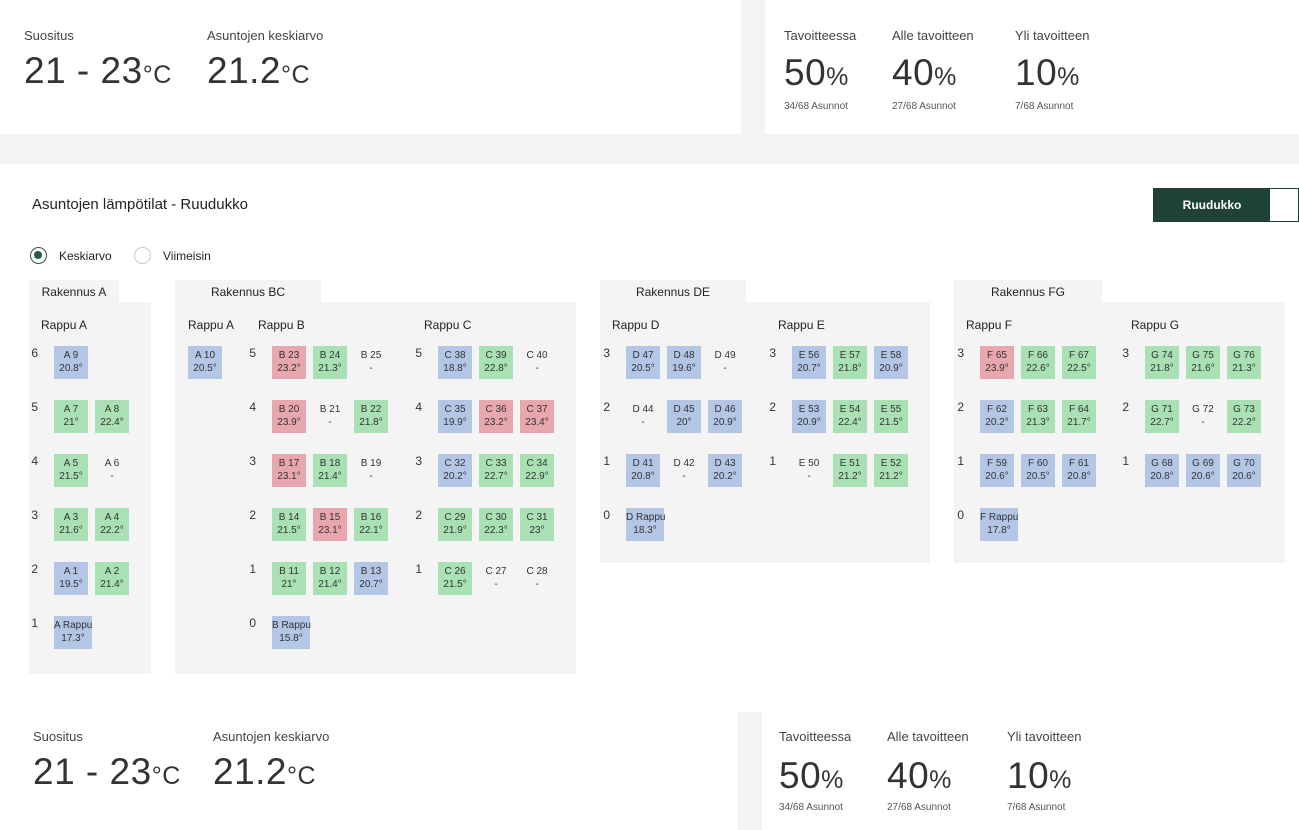 This screenshot has width=1299, height=830. I want to click on apartment-cell: E 53 20.9°, so click(809, 416).